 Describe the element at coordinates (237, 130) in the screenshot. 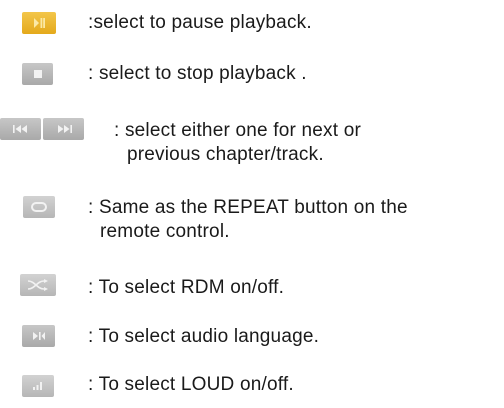

I see `legend-line: : select either one for next or` at that location.